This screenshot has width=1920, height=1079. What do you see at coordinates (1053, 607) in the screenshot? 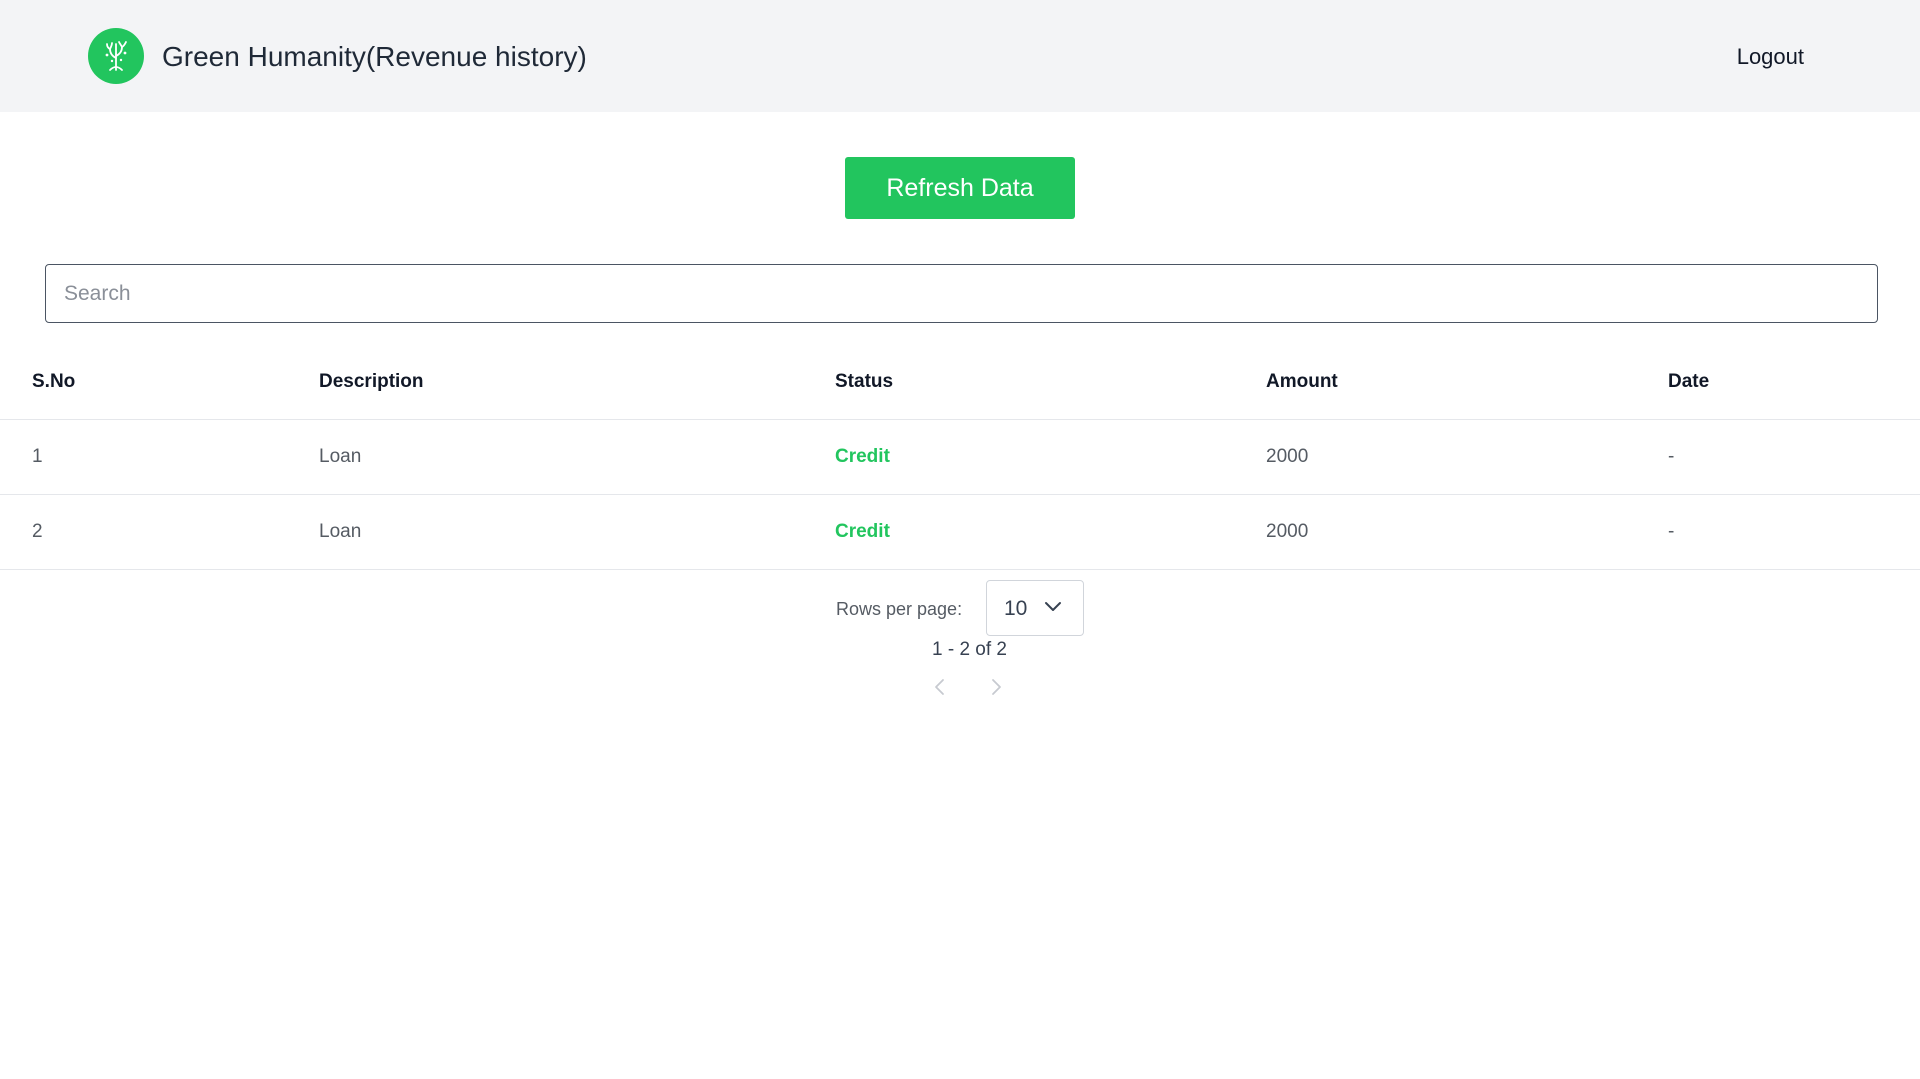
I see `chevron-down-icon` at bounding box center [1053, 607].